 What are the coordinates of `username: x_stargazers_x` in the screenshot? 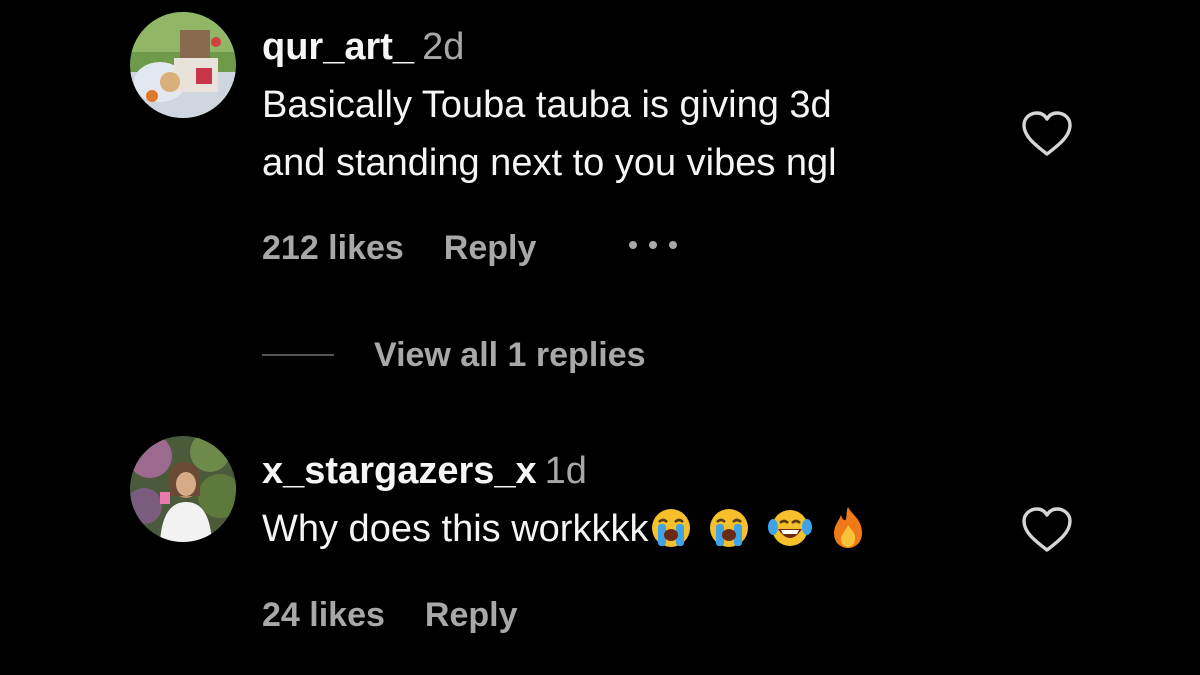 It's located at (399, 471).